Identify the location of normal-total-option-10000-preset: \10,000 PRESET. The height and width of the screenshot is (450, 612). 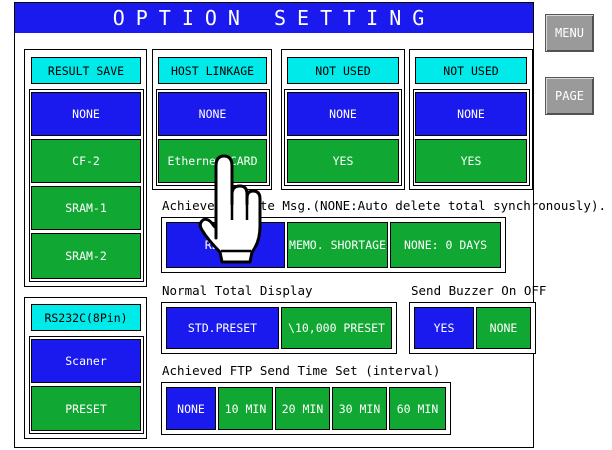
(336, 328).